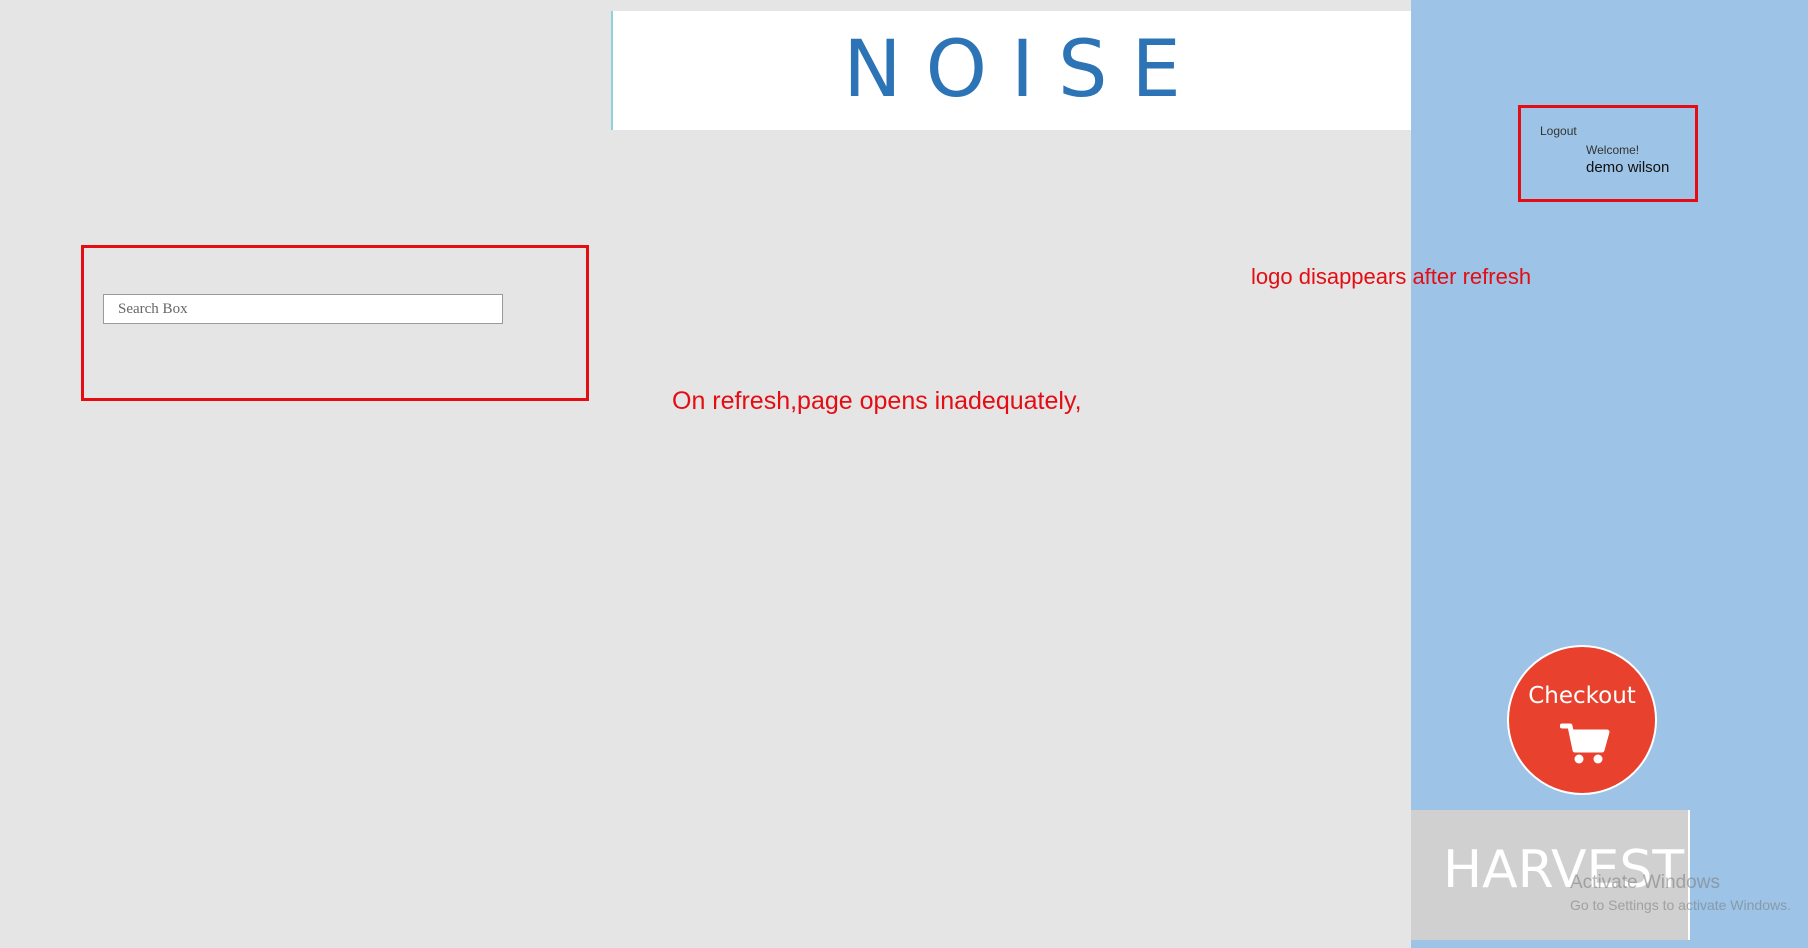 The image size is (1808, 948). I want to click on welcome-label: Welcome!, so click(1613, 150).